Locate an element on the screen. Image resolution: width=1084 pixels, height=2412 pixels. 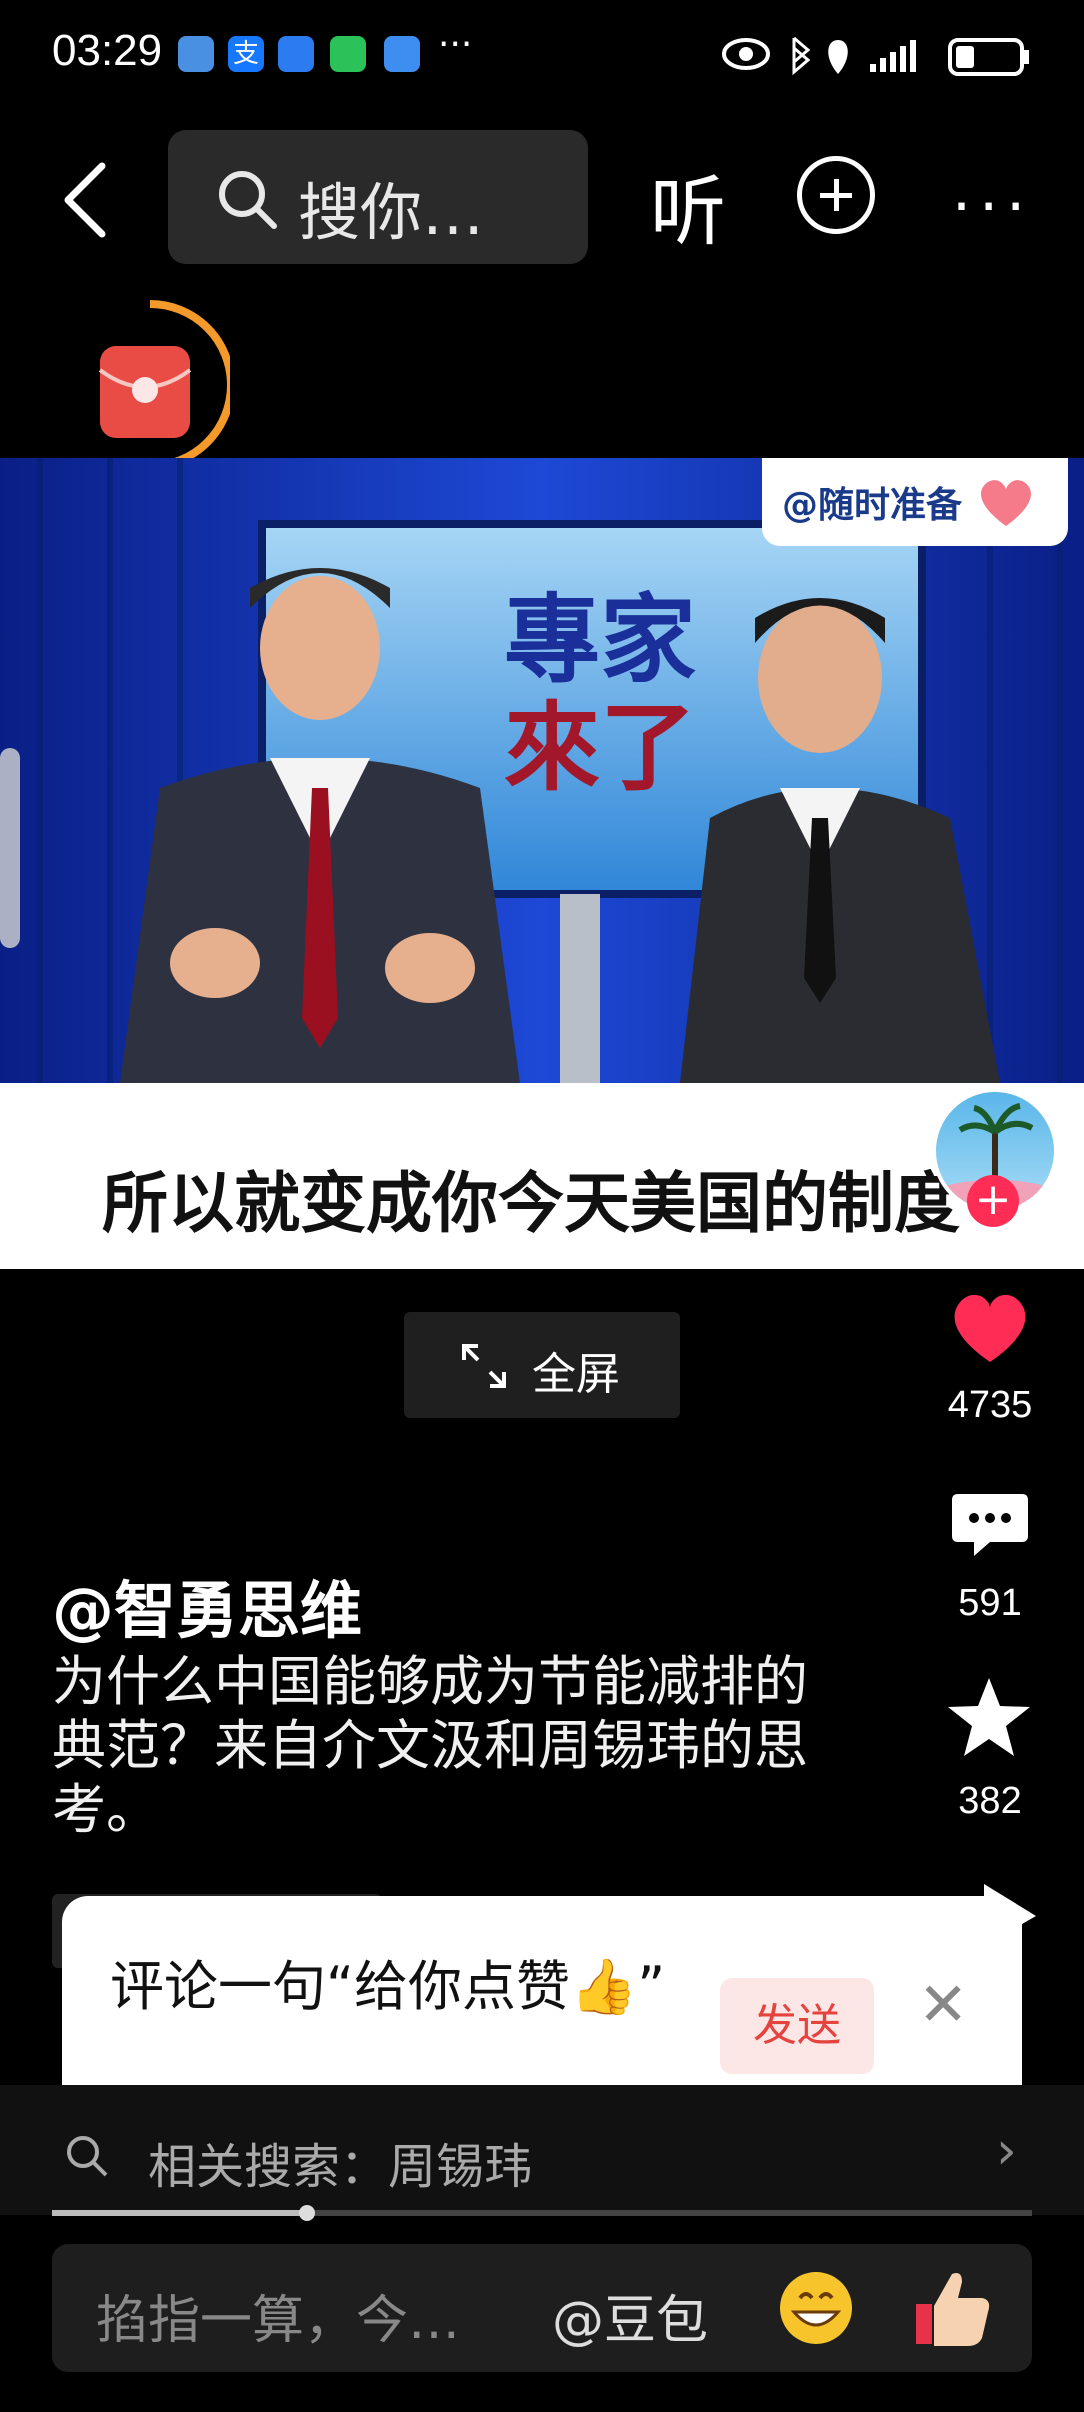
comment-icon is located at coordinates (990, 1525).